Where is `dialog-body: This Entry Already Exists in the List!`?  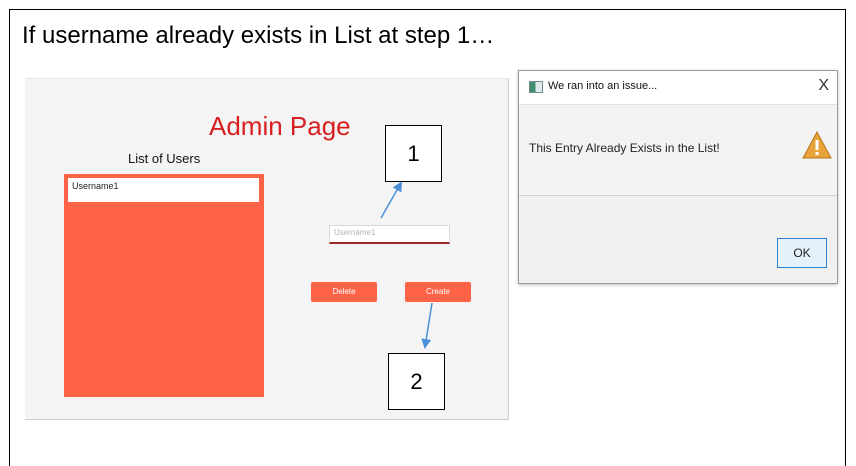 dialog-body: This Entry Already Exists in the List! is located at coordinates (678, 150).